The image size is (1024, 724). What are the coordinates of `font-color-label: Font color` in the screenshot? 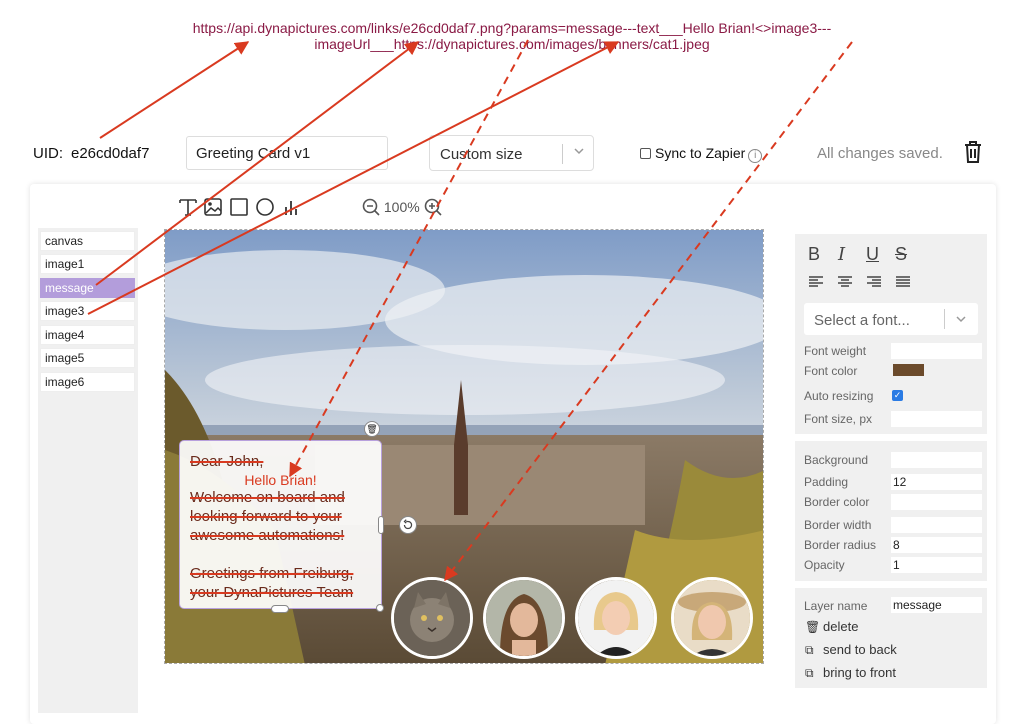 It's located at (831, 371).